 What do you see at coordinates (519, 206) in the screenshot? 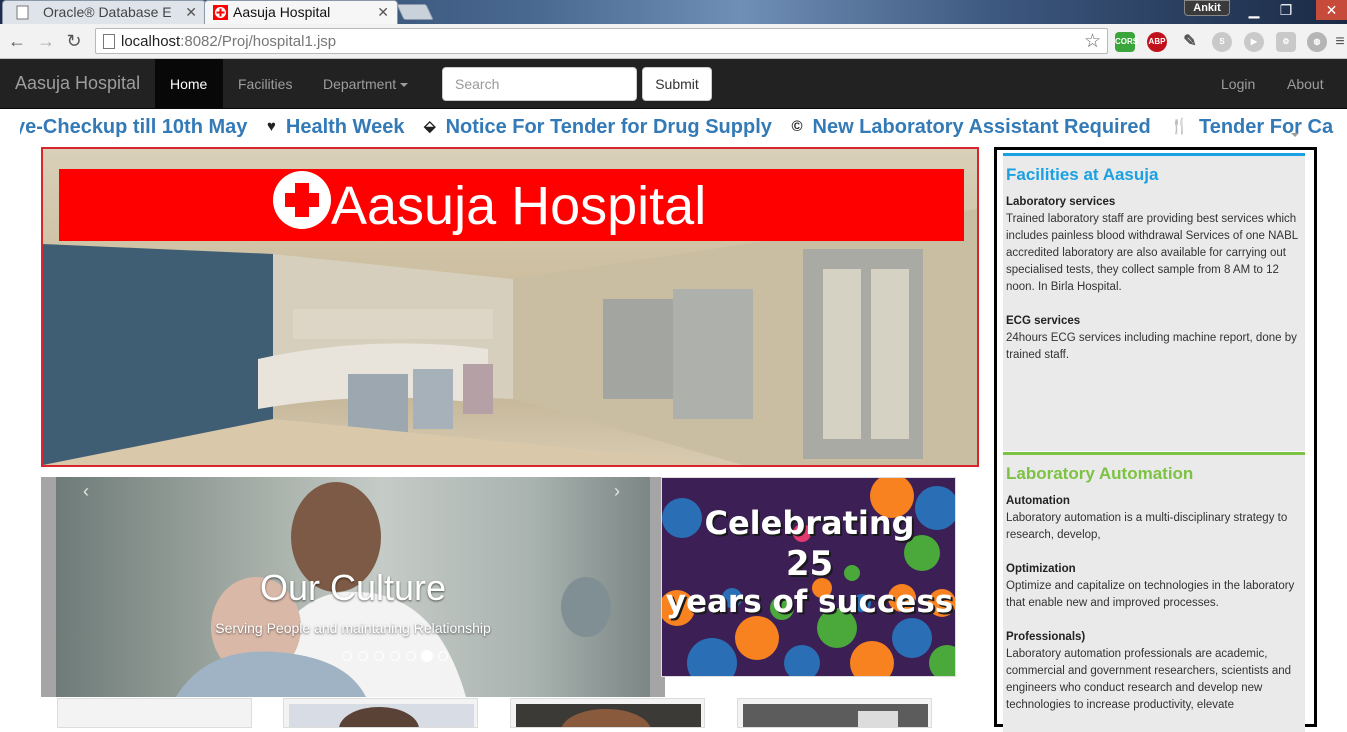
I see `banner-title: Aasuja Hospital` at bounding box center [519, 206].